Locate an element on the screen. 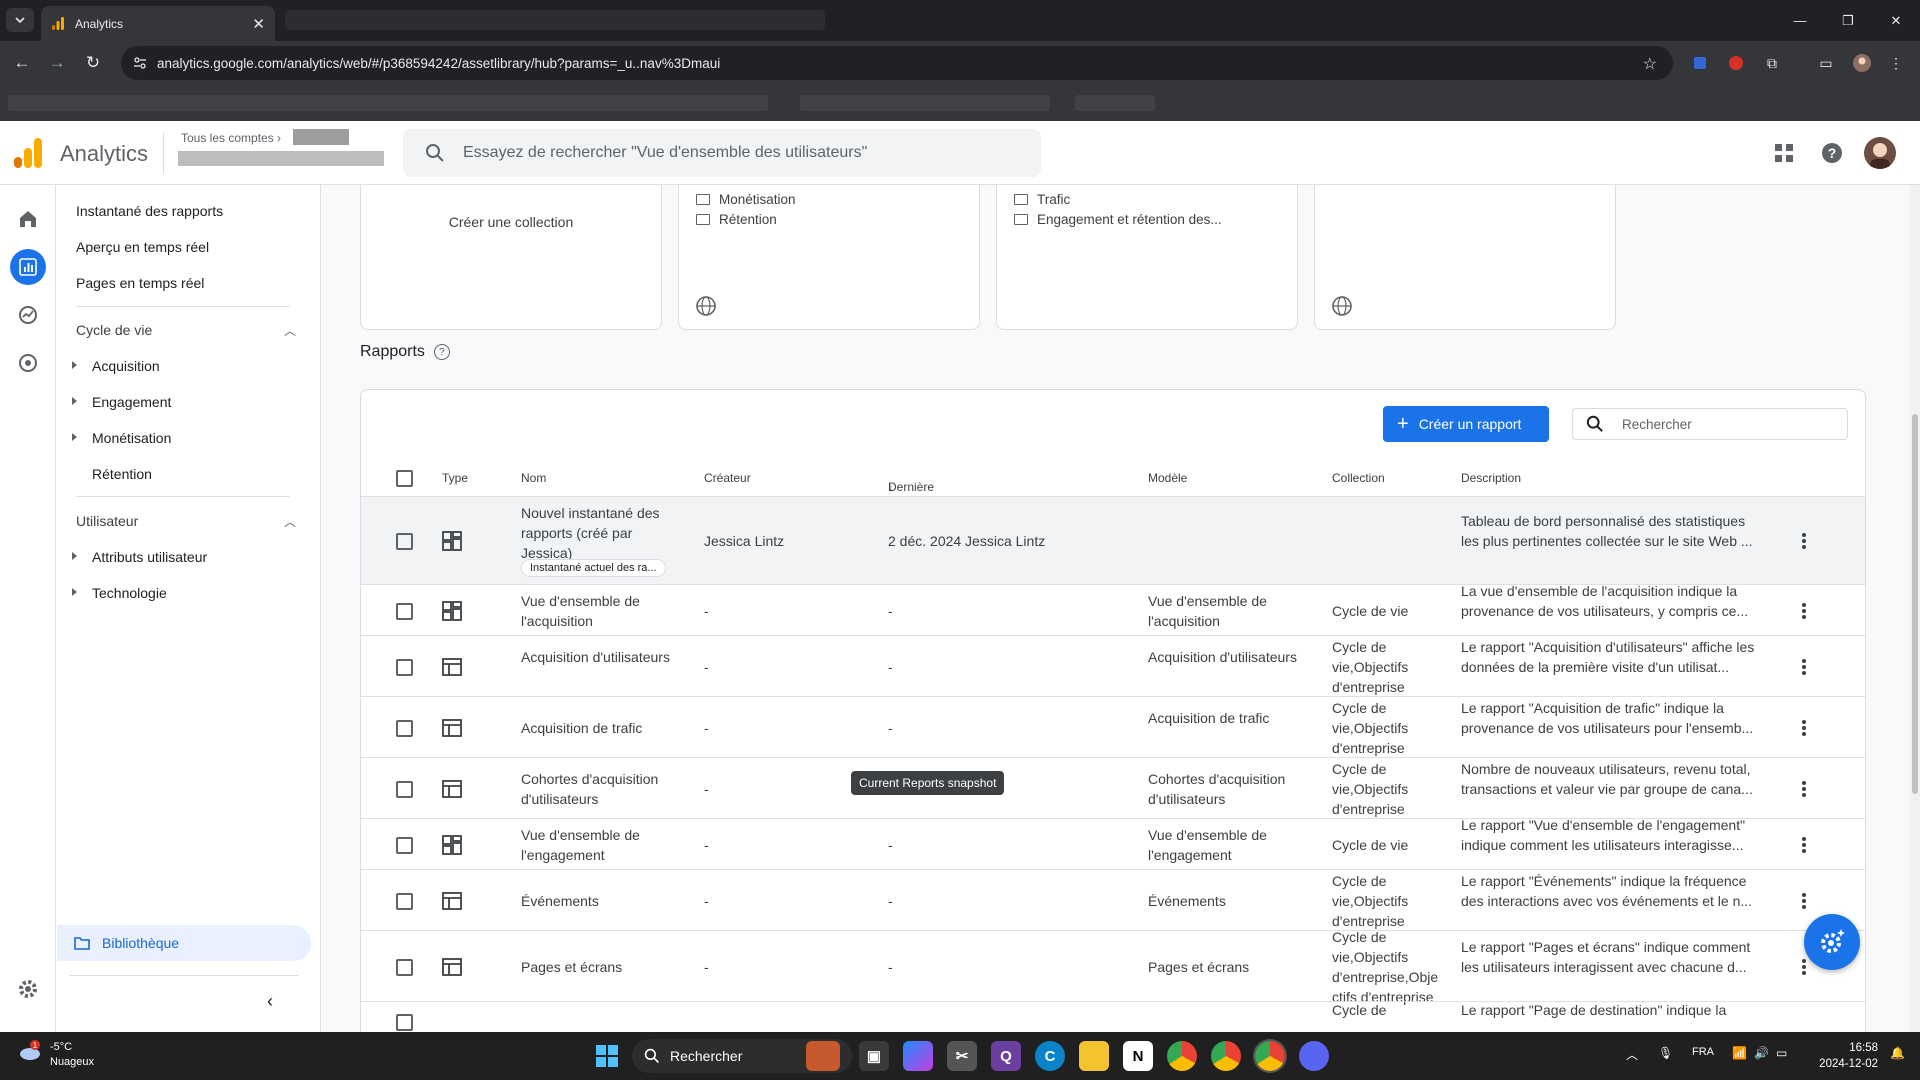 The image size is (1920, 1080). apps-grid-icon is located at coordinates (1784, 153).